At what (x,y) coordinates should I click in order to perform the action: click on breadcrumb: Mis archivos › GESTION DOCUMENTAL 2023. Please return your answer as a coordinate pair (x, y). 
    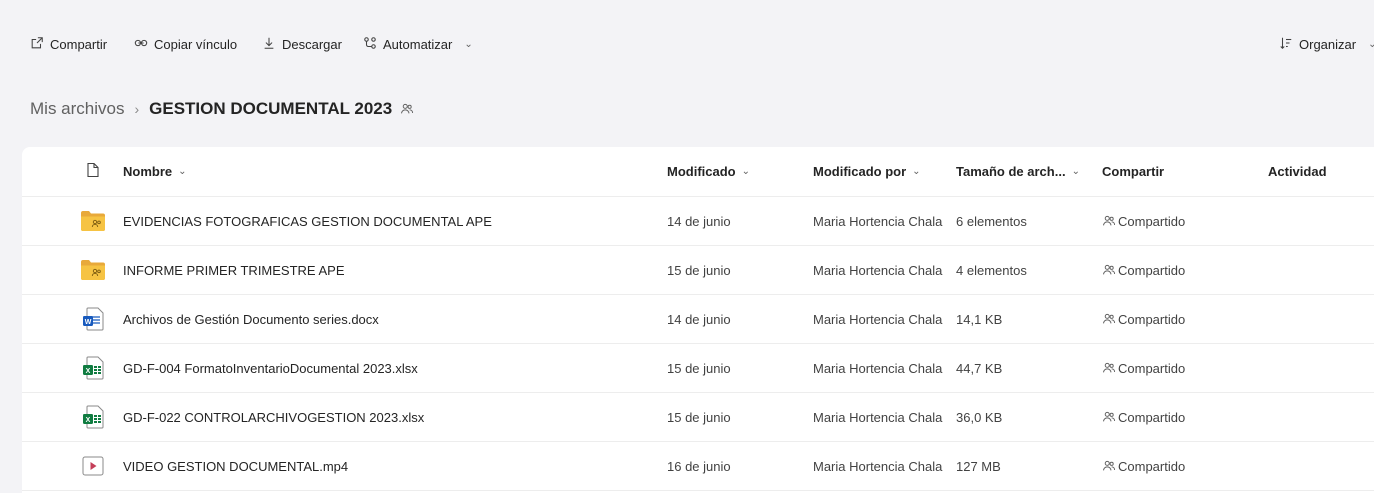
    Looking at the image, I should click on (222, 109).